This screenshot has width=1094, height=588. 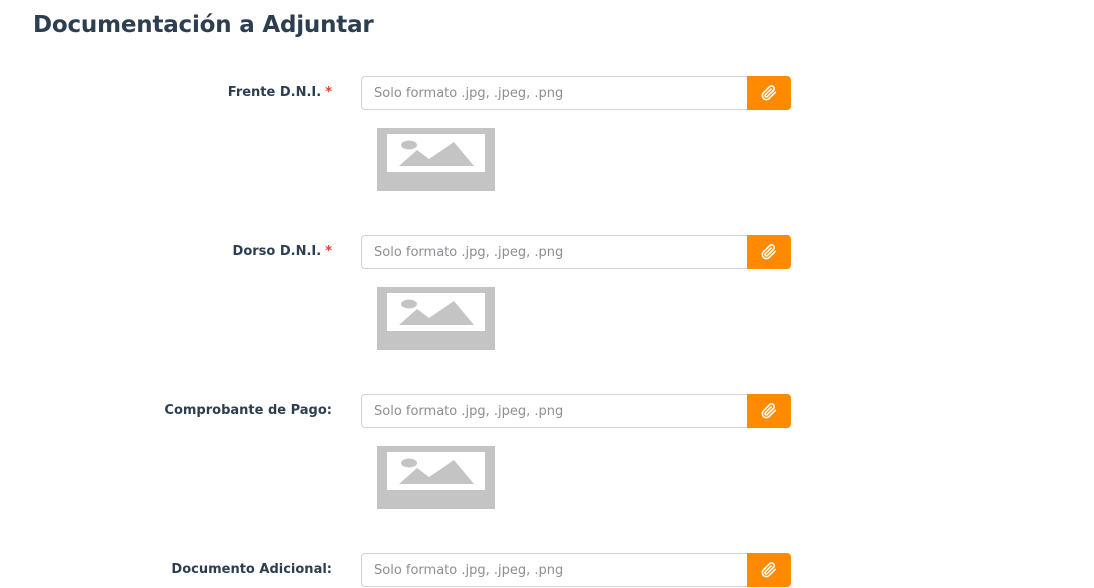 I want to click on field-frente-dni: Frente D.N.I. *, so click(x=547, y=93).